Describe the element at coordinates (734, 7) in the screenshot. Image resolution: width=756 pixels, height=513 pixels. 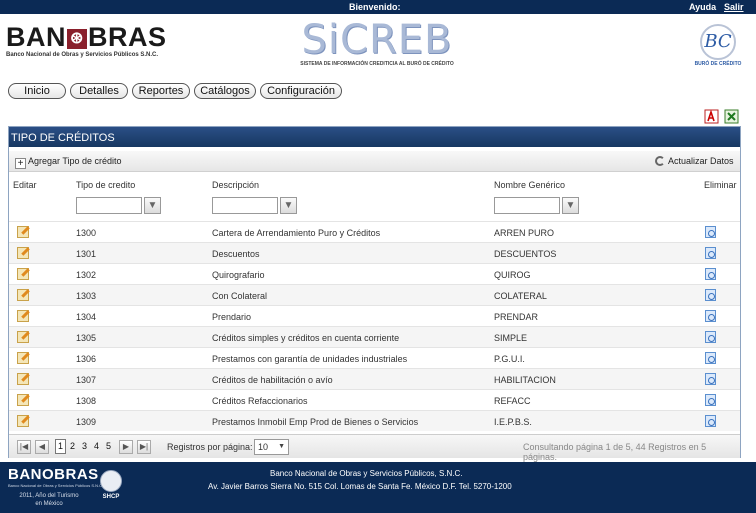
I see `logout-link: Salir` at that location.